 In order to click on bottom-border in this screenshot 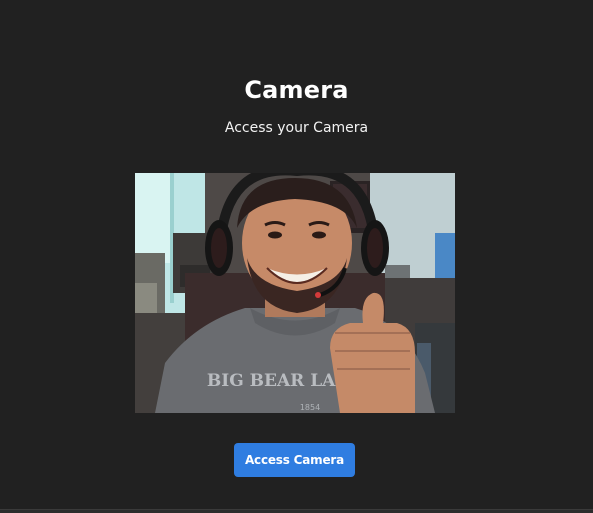, I will do `click(296, 511)`.